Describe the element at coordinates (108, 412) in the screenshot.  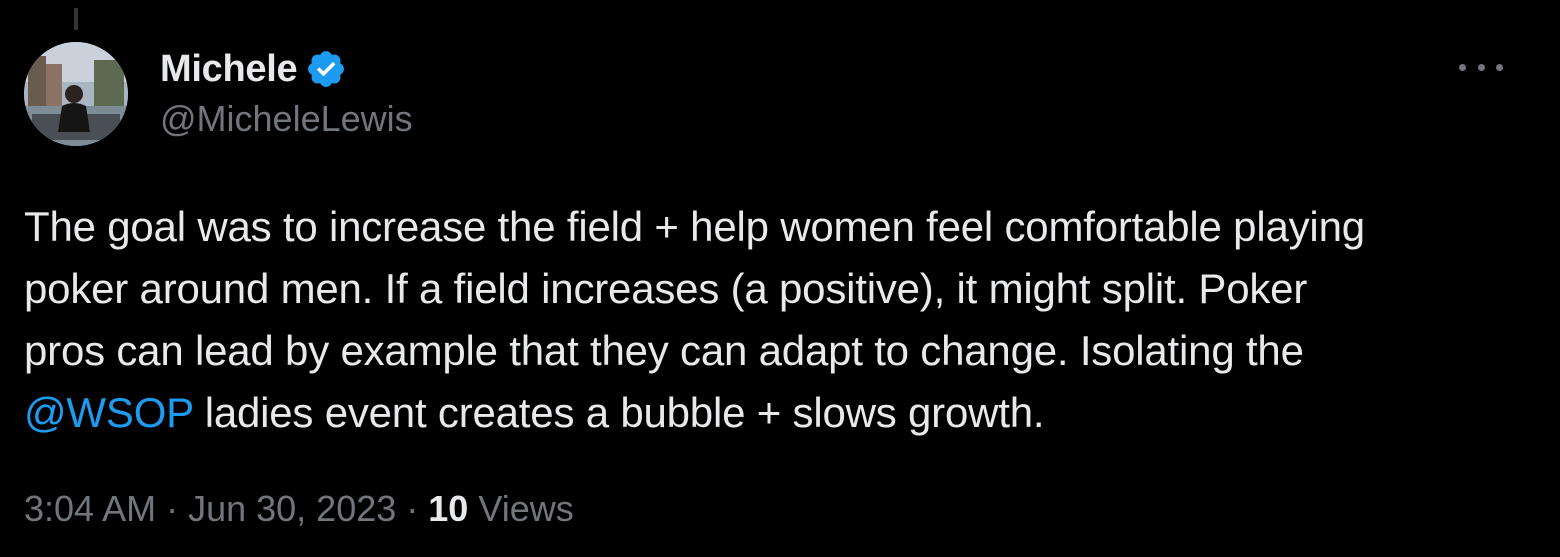
I see `mention-link: @WSOP` at that location.